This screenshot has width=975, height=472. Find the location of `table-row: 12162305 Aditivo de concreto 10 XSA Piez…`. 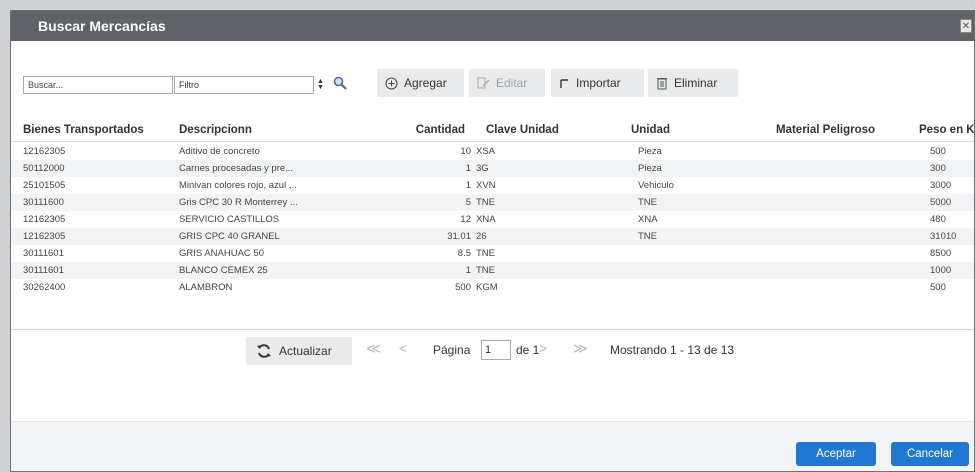

table-row: 12162305 Aditivo de concreto 10 XSA Piez… is located at coordinates (492, 151).